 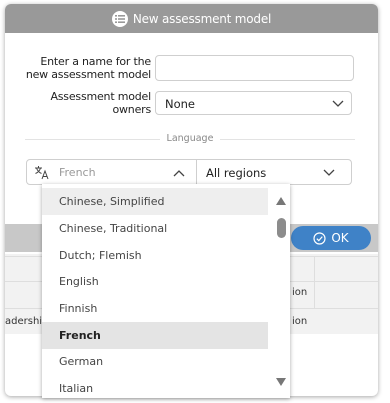 I want to click on name-label-line2: new assessment model, so click(x=88, y=74).